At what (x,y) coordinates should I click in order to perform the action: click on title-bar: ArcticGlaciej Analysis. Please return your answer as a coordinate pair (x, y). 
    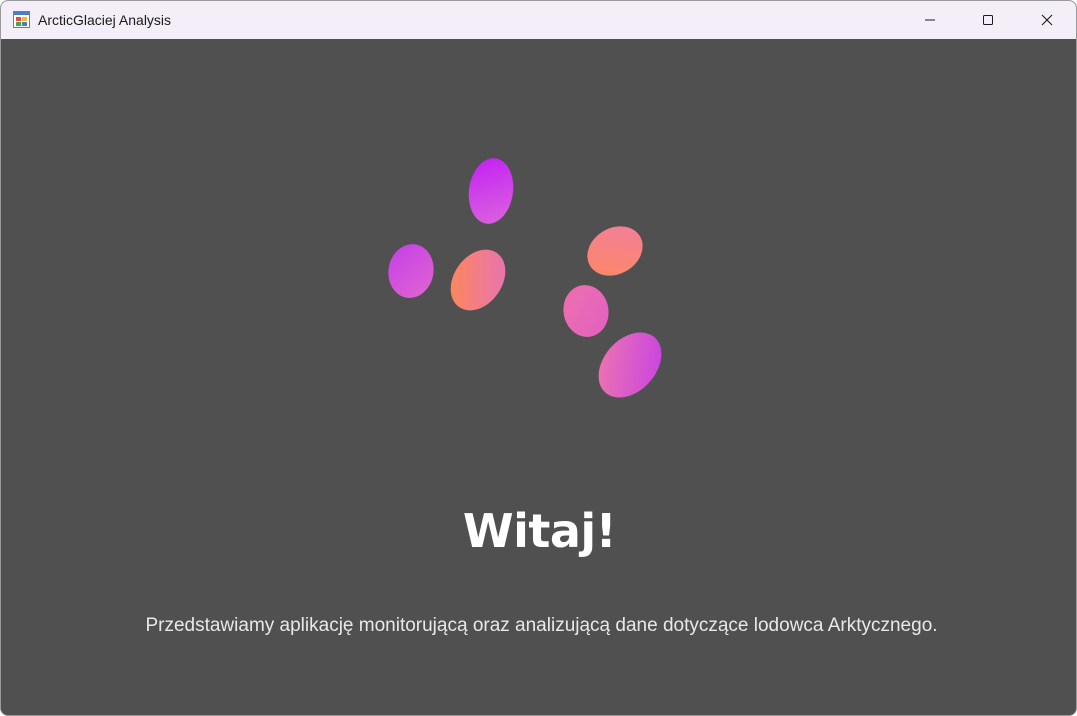
    Looking at the image, I should click on (538, 20).